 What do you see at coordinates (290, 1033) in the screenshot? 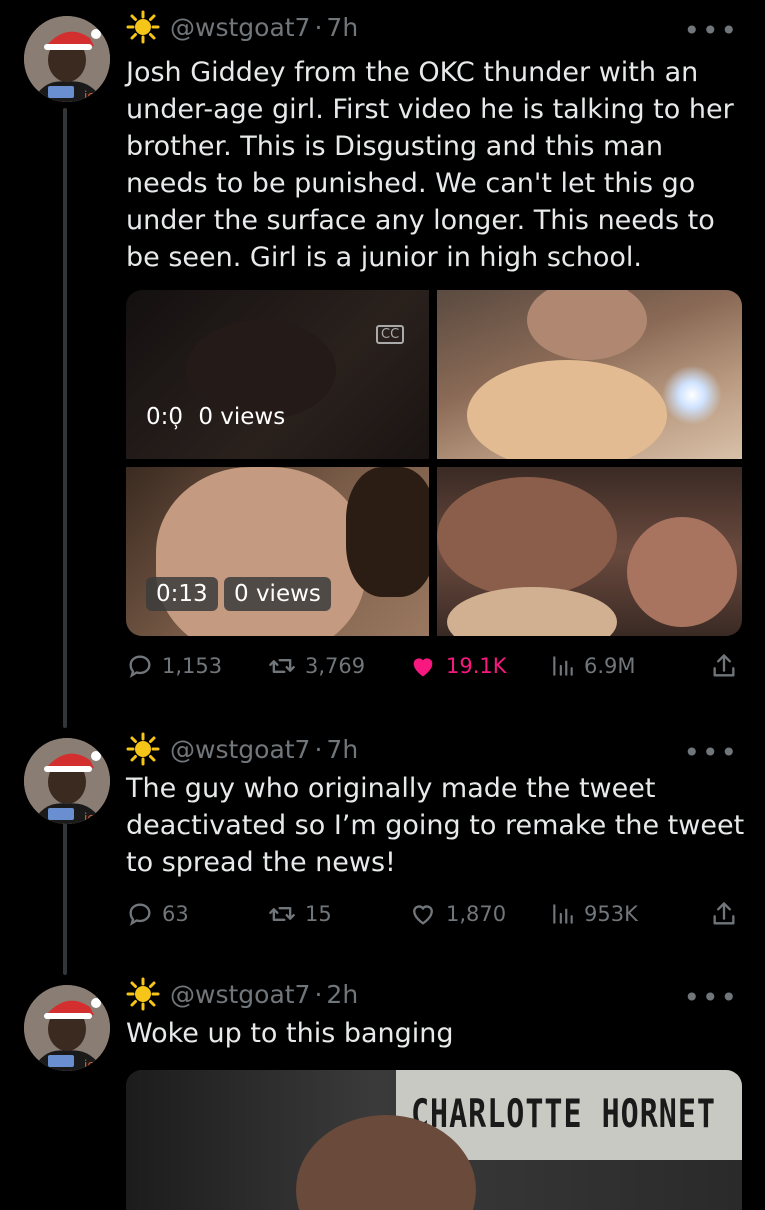
I see `tweet-text: Woke up to this banging` at bounding box center [290, 1033].